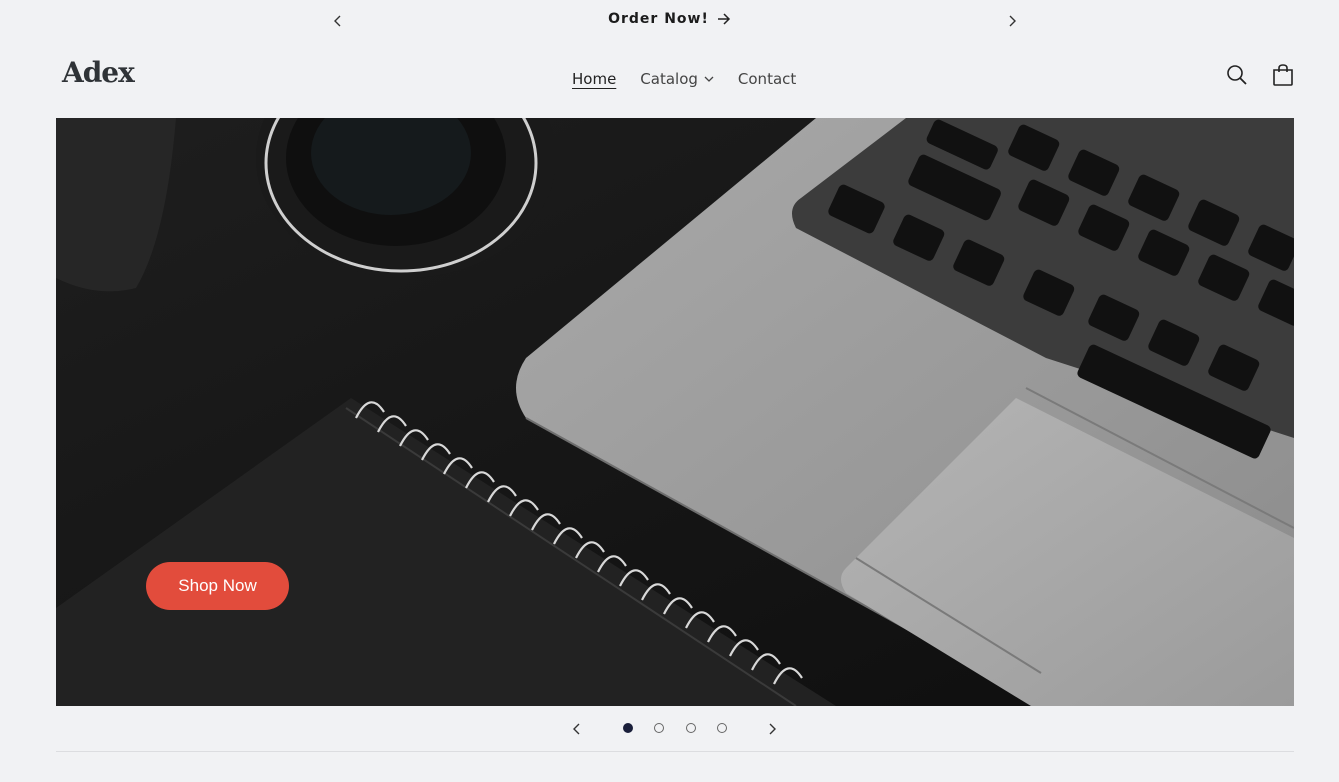 The image size is (1339, 782). I want to click on main-nav: Home Catalog Contact, so click(684, 79).